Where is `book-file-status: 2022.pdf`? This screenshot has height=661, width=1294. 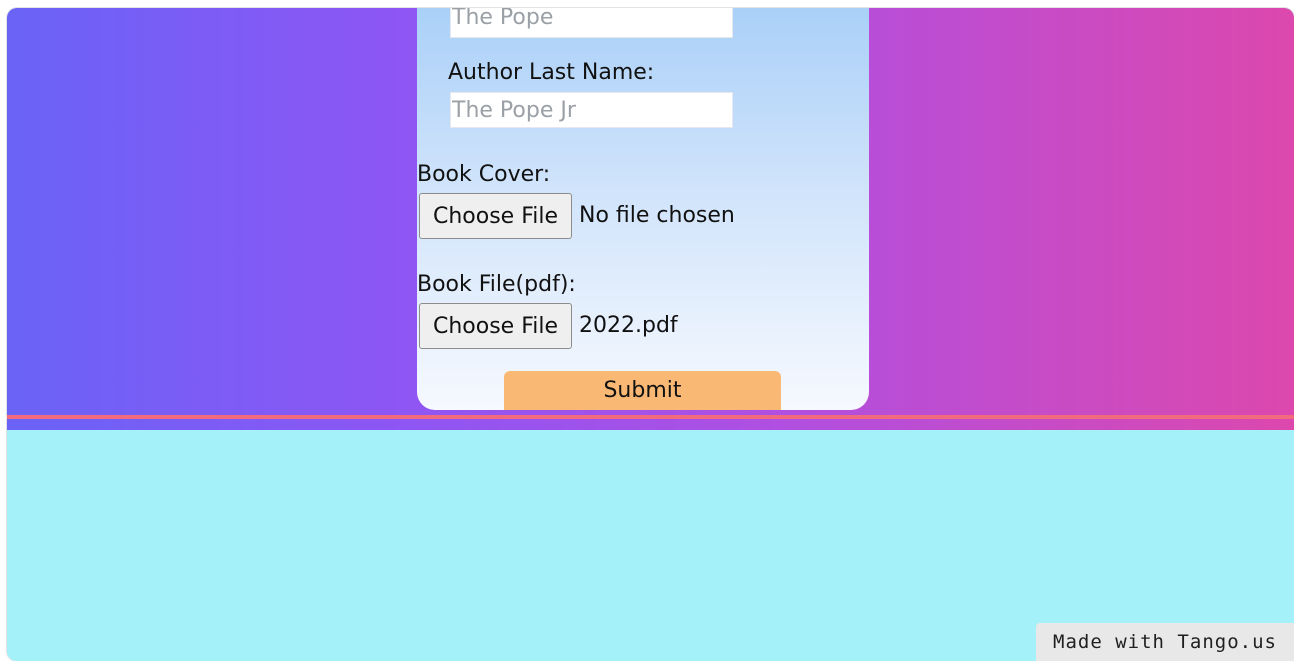 book-file-status: 2022.pdf is located at coordinates (628, 325).